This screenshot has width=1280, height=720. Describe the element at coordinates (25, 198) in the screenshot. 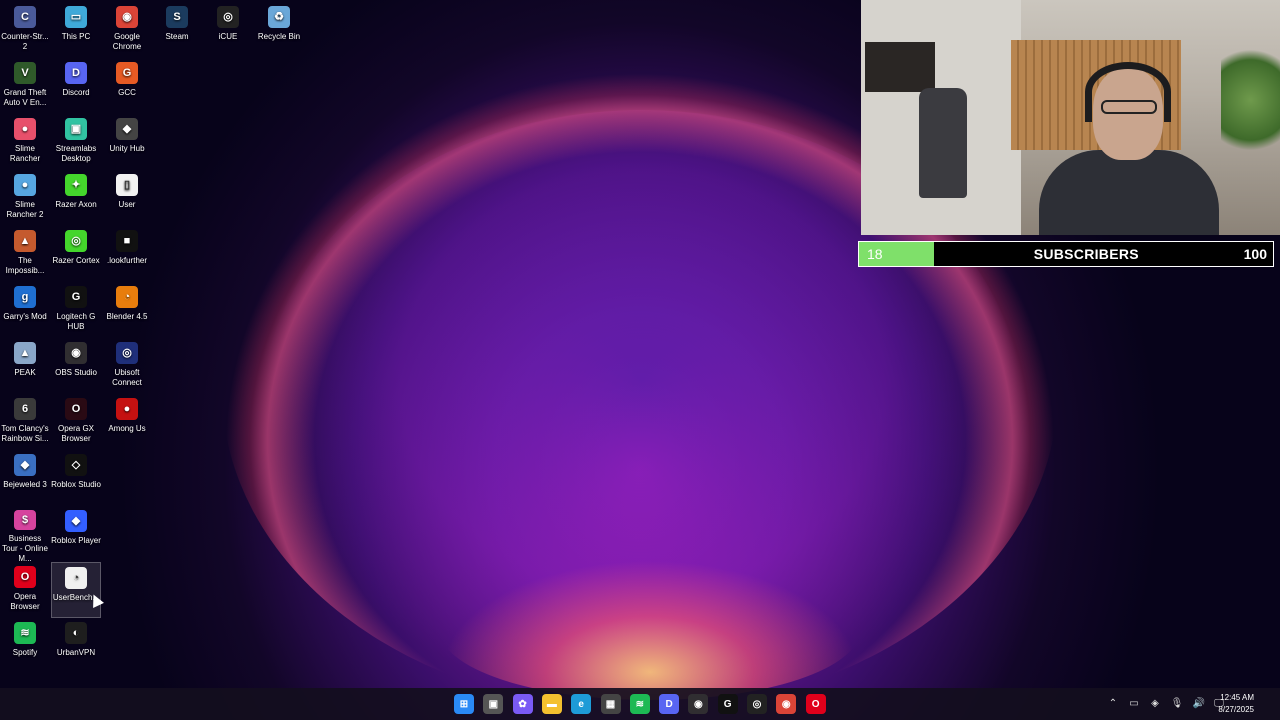

I see `desktop-icon-slime-rancher-2: ● Slime Rancher 2` at that location.